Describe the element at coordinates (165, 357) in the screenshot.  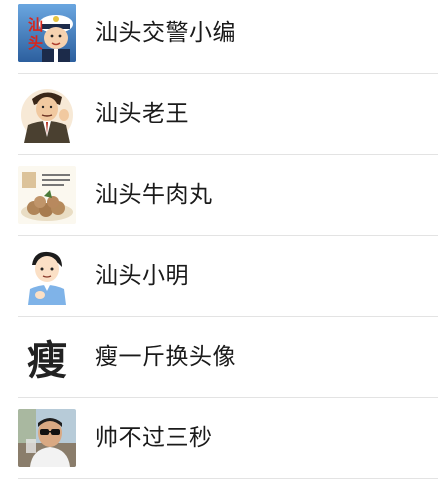
I see `contact-name: 瘦一斤换头像` at that location.